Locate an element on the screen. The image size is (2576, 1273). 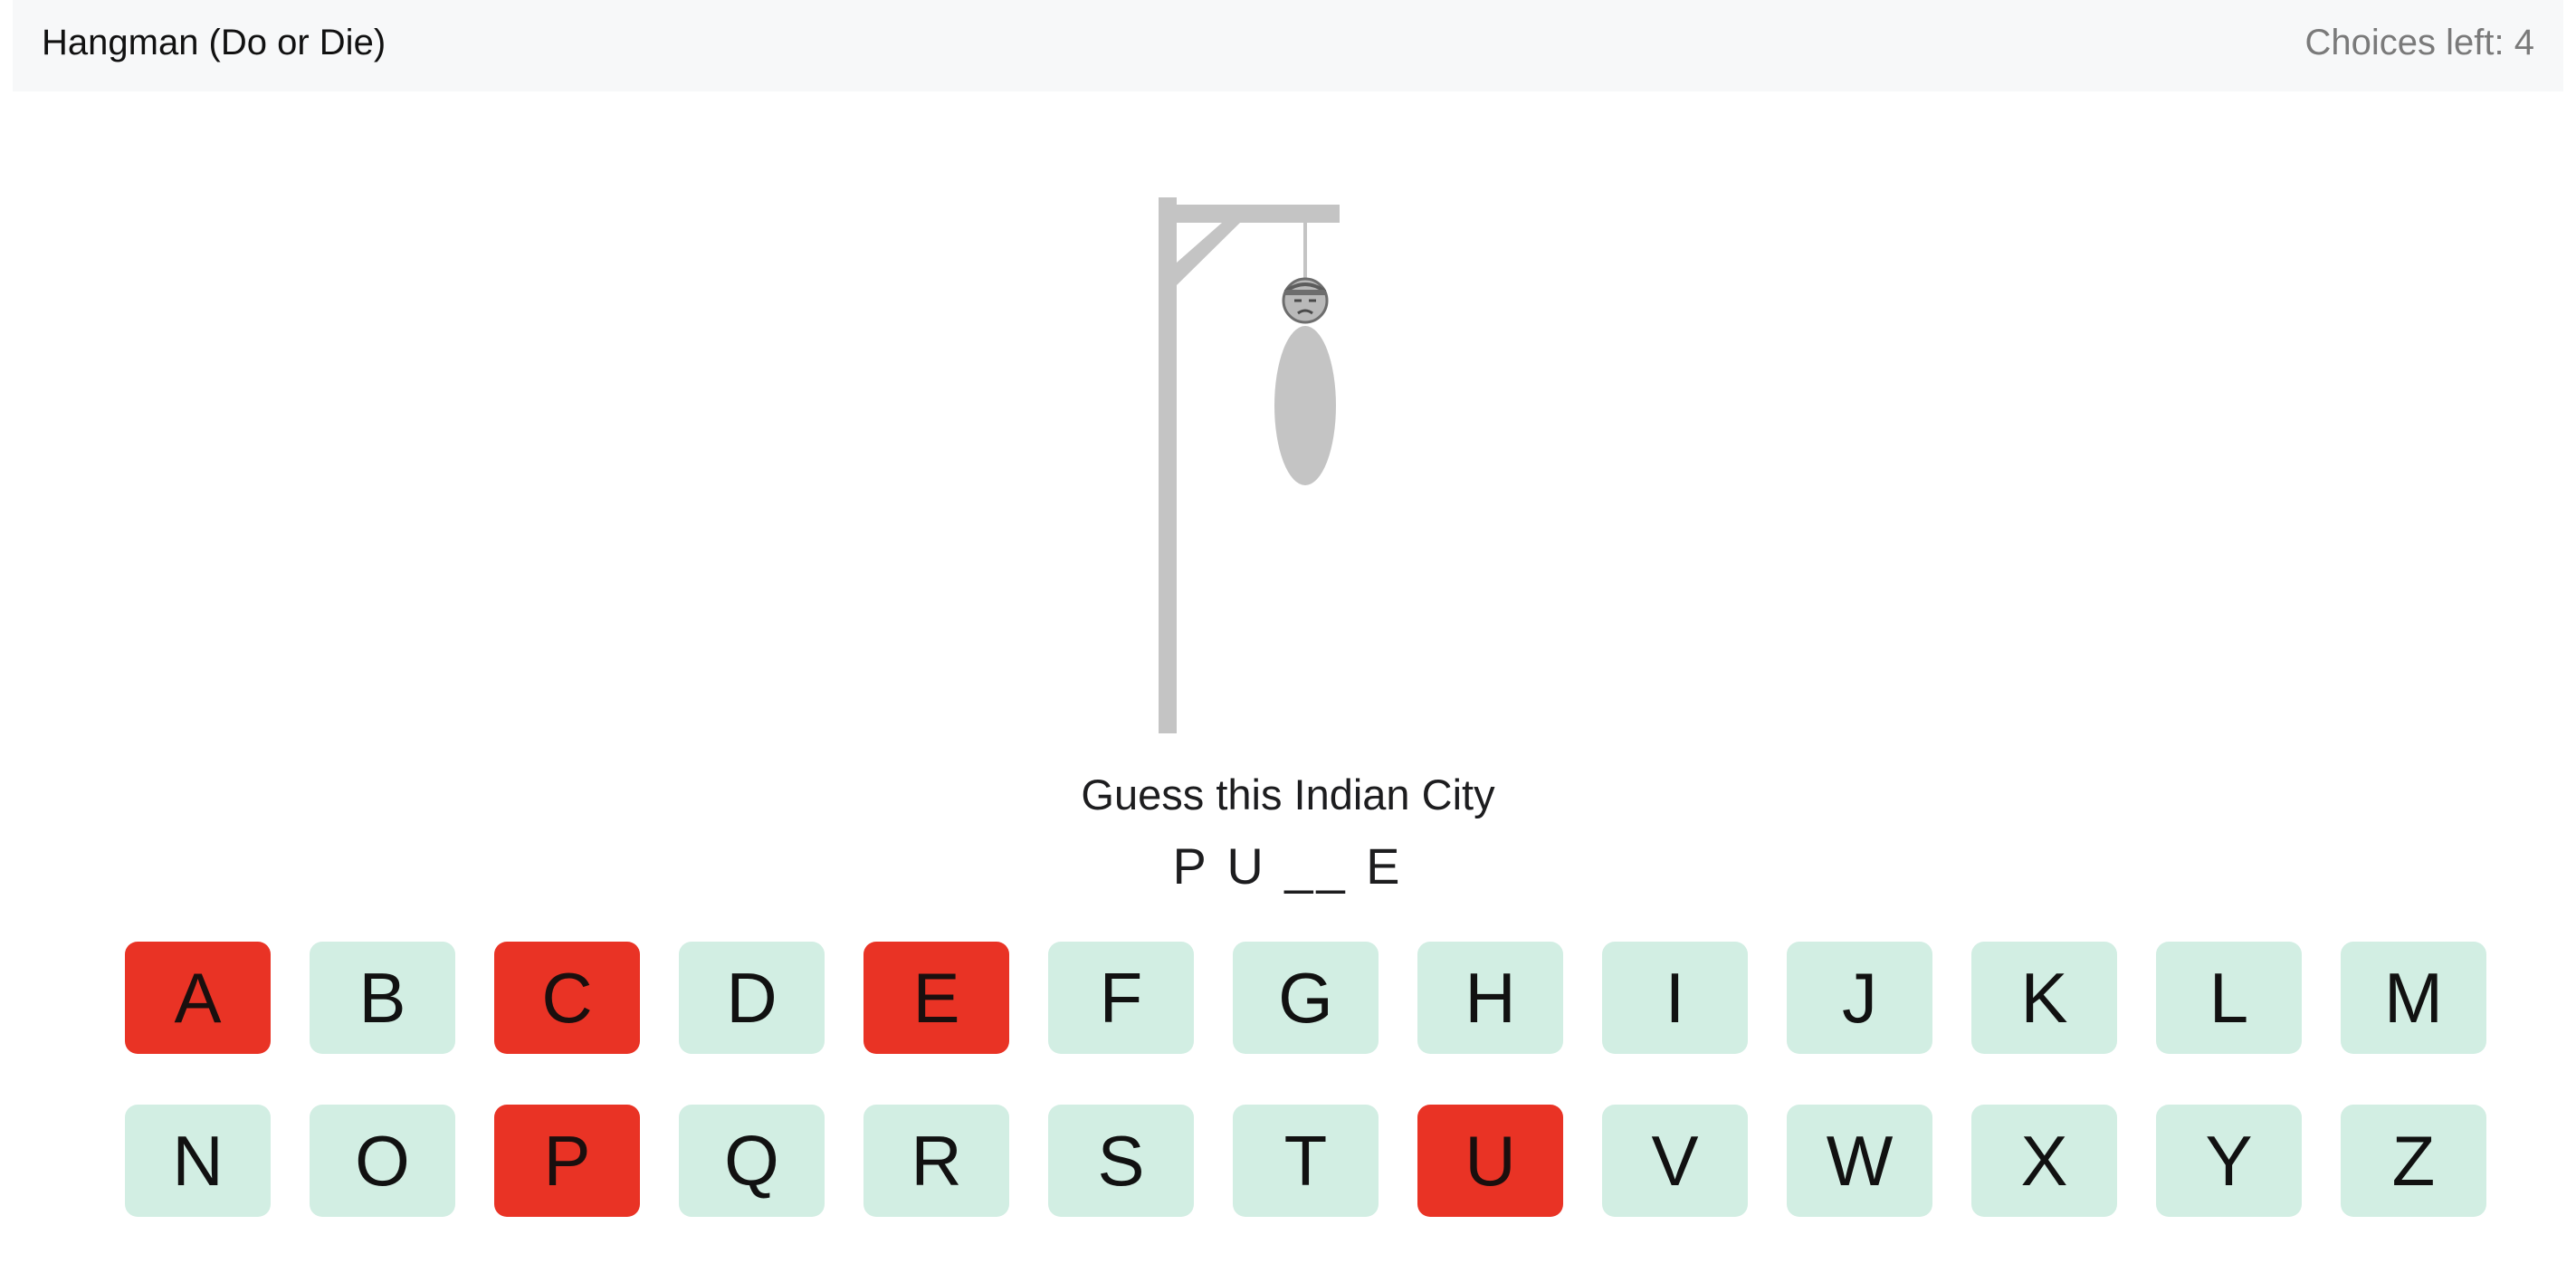
gallows-rope is located at coordinates (1305, 251).